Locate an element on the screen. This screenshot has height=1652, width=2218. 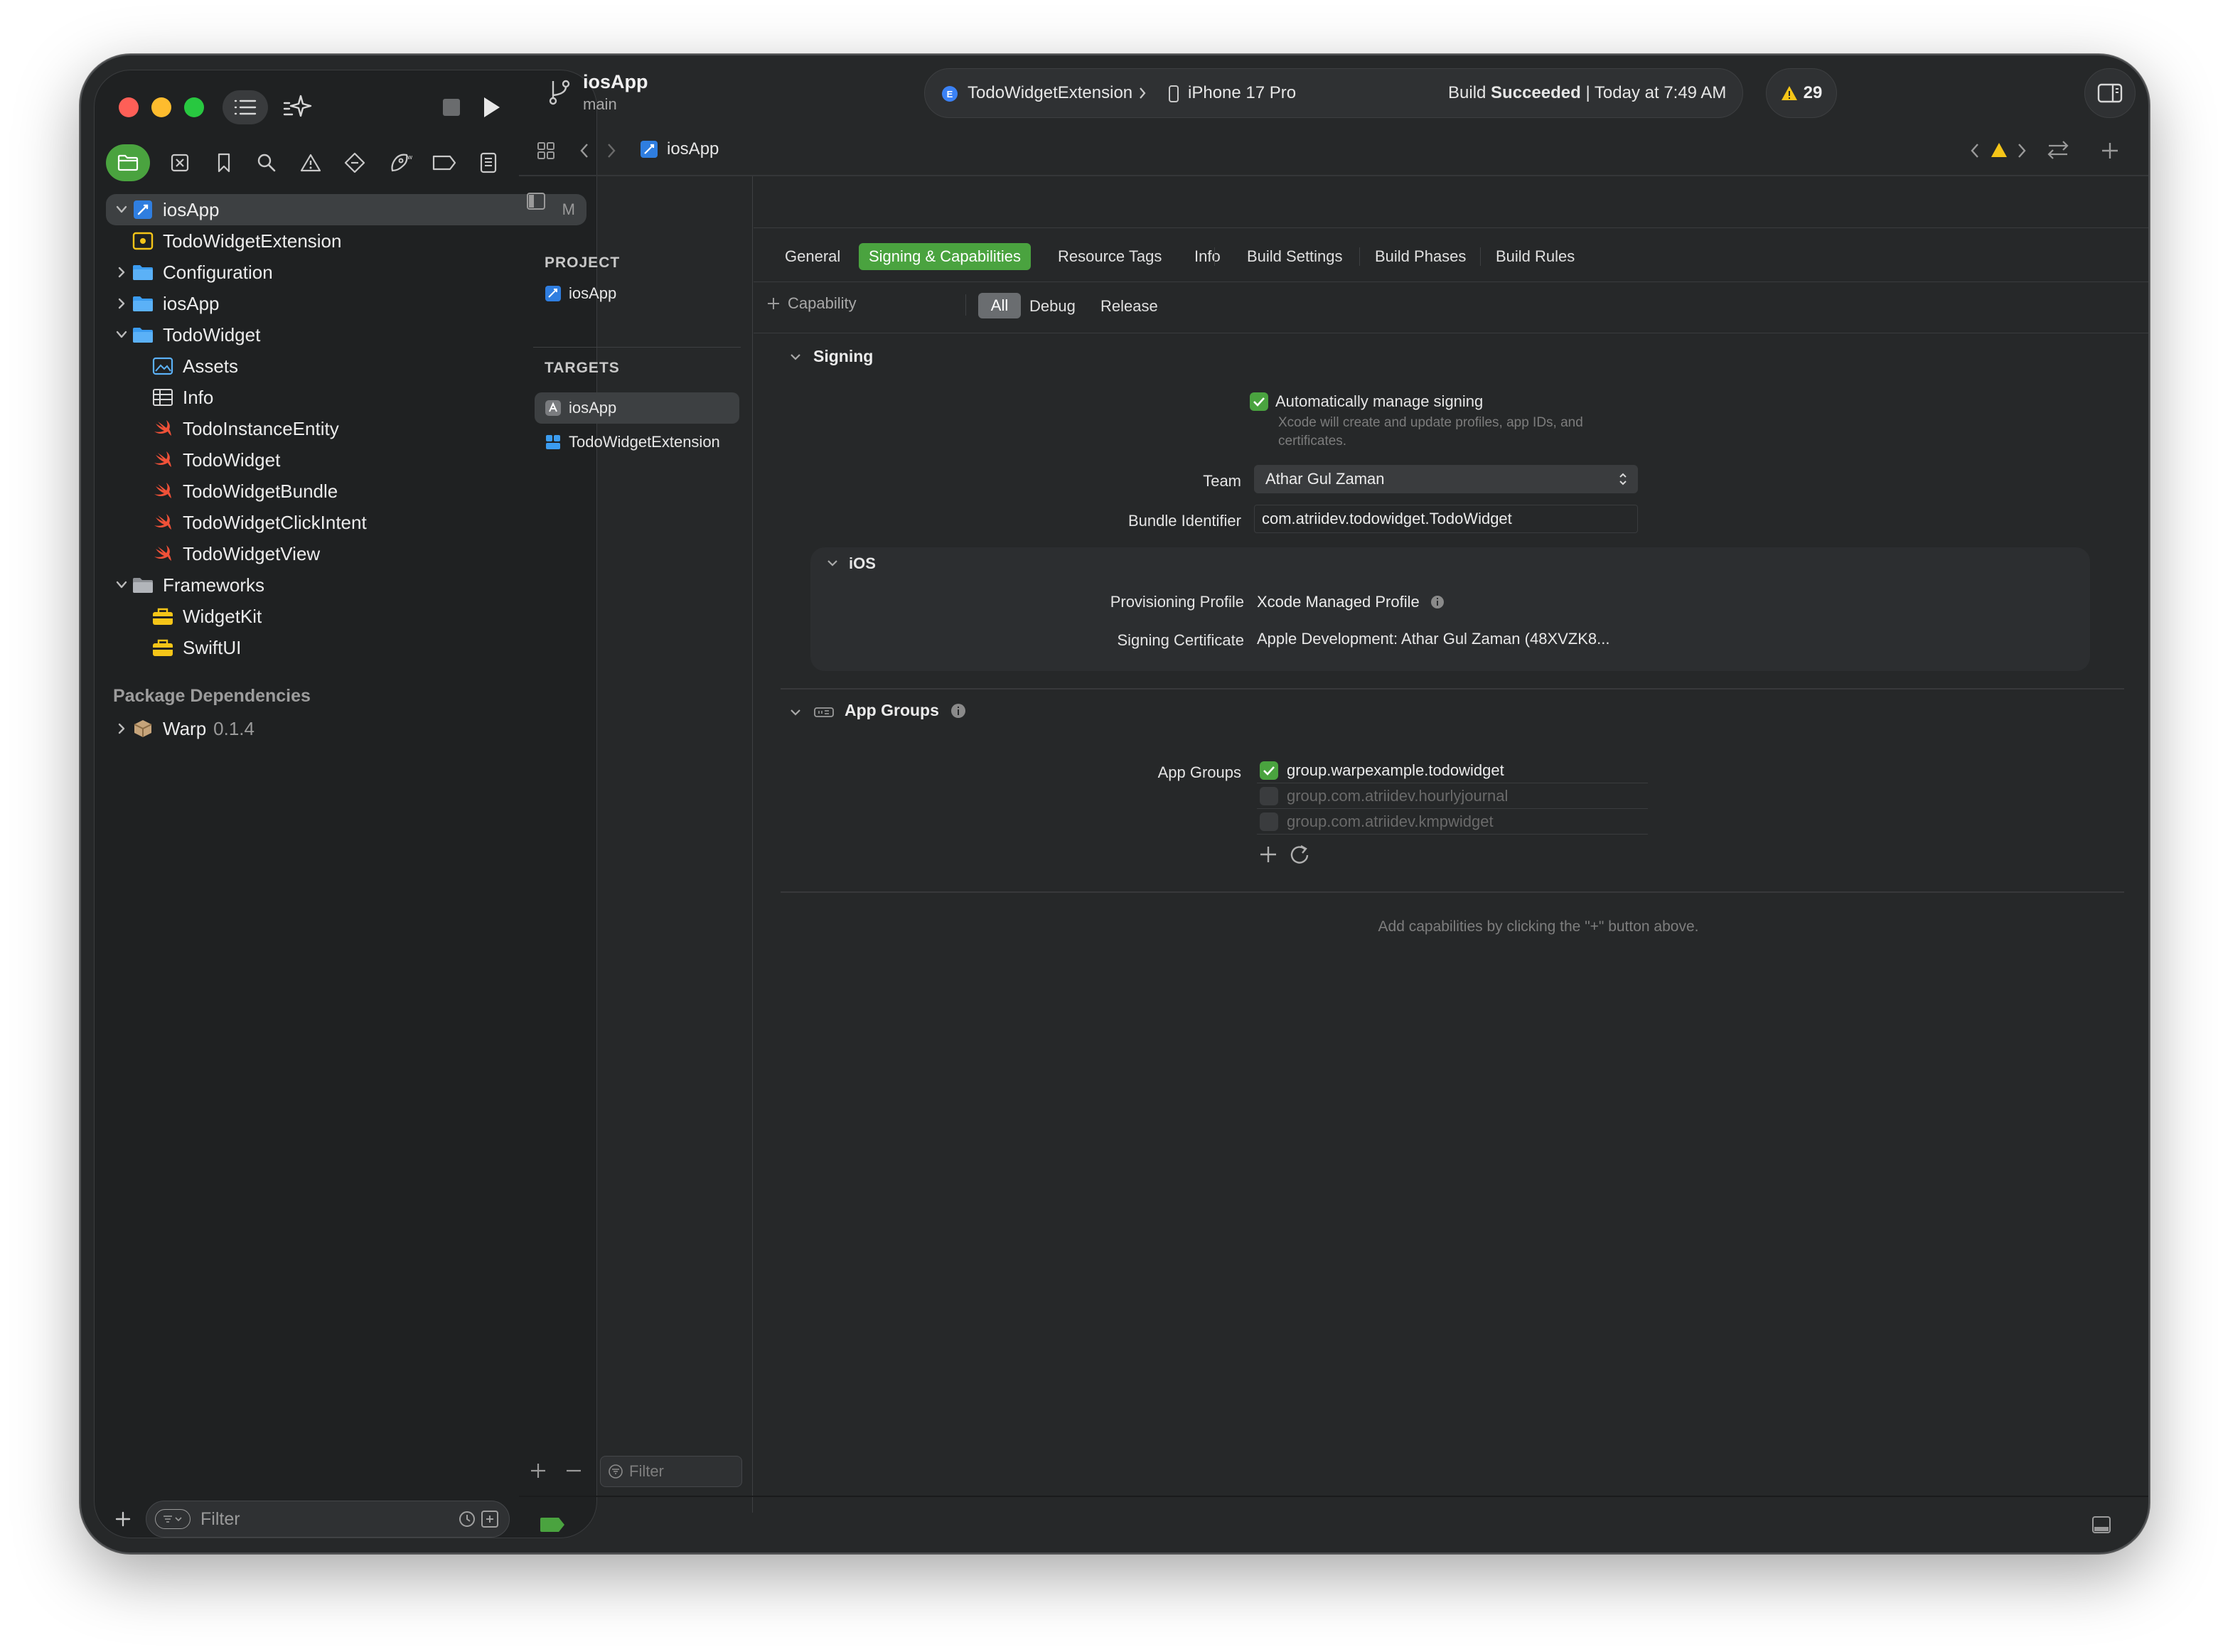
toolbar-branch-name: main is located at coordinates (600, 104).